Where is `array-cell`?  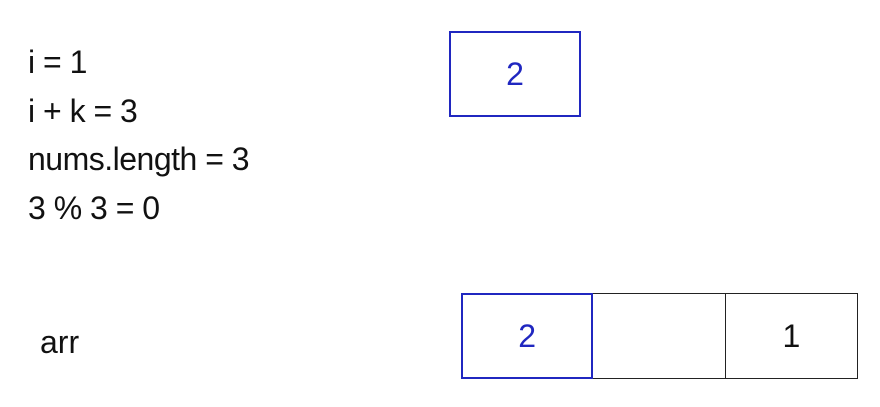
array-cell is located at coordinates (659, 336).